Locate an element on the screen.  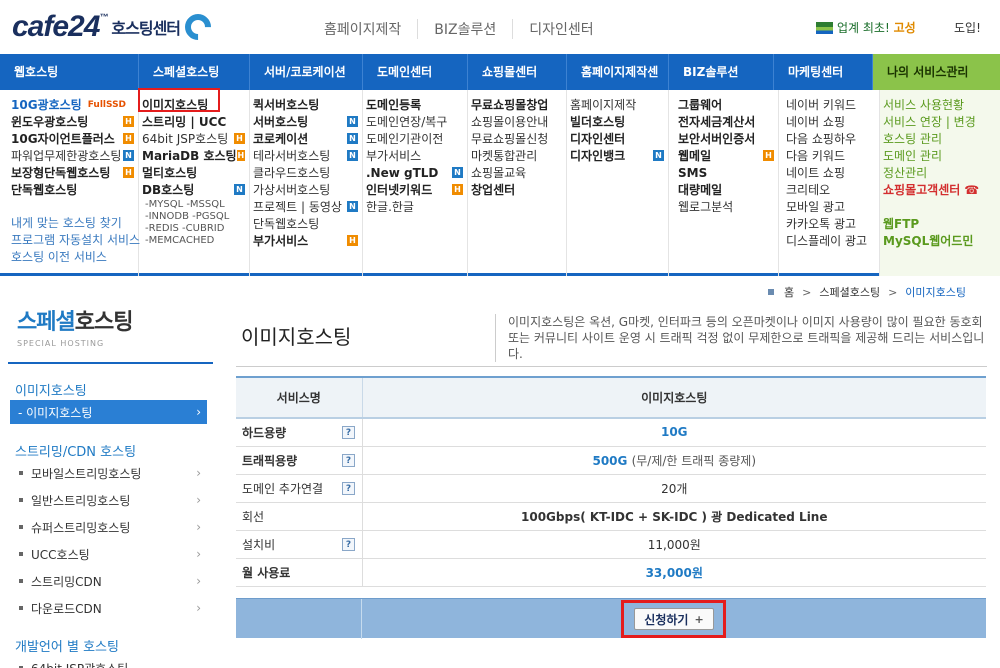
menu-item: 정산관리 is located at coordinates (940, 172).